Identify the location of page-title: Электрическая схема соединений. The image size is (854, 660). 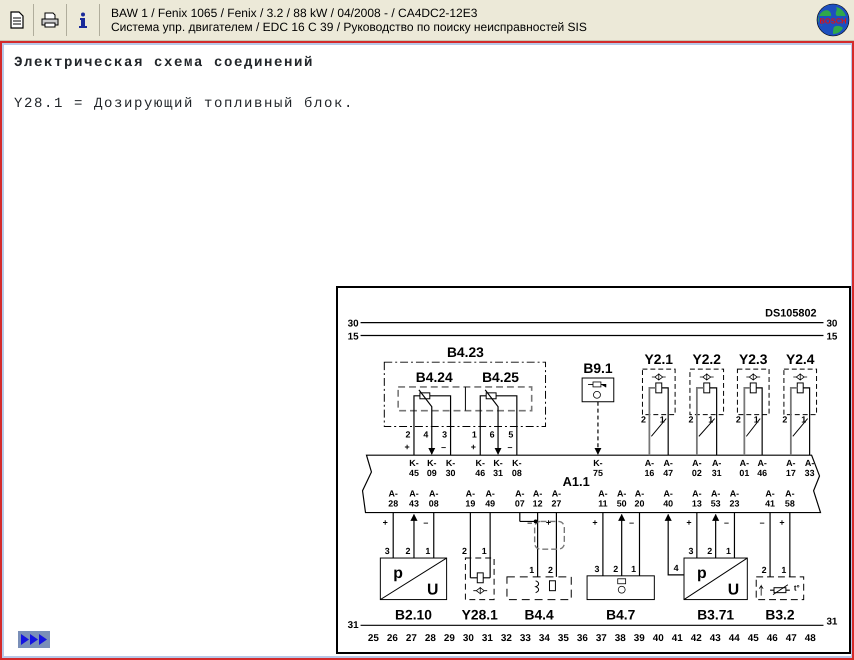
(165, 63).